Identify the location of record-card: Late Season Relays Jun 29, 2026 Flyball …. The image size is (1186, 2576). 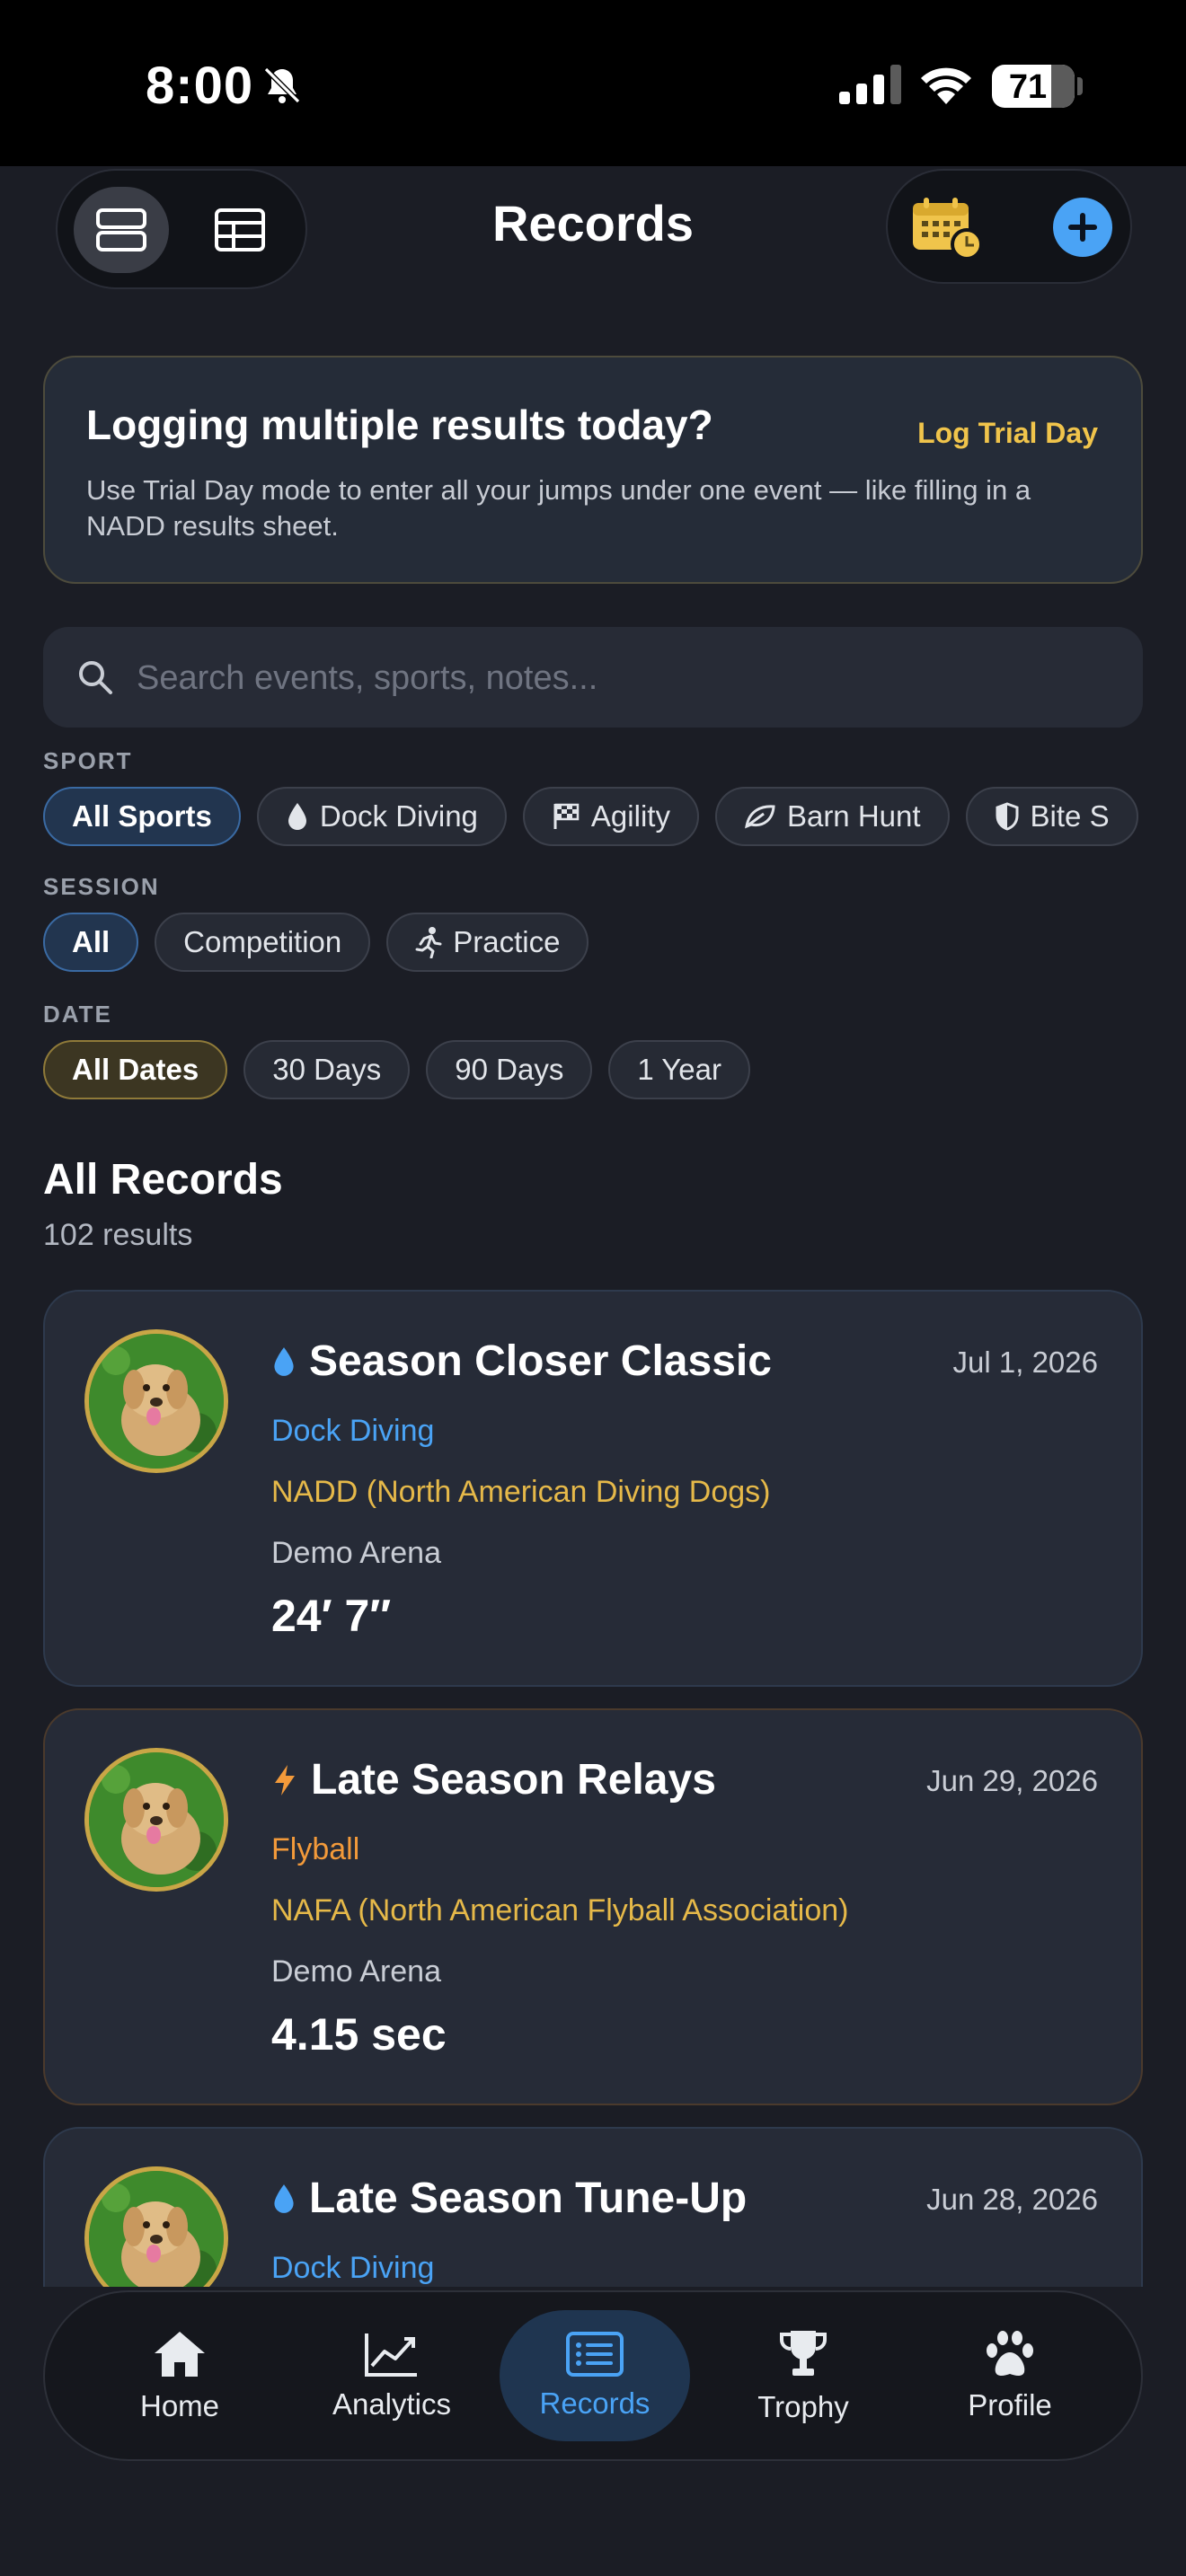
(593, 1906).